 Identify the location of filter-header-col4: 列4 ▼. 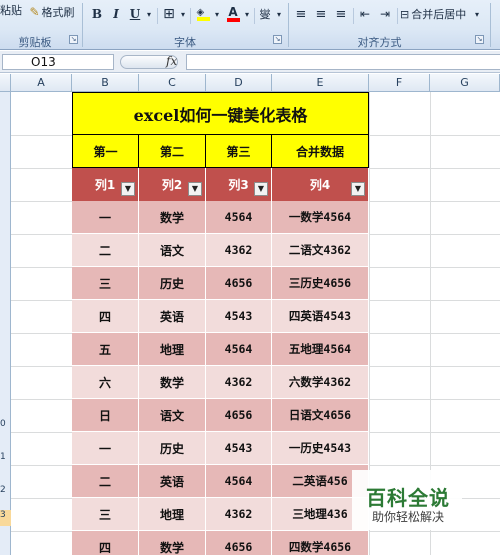
(320, 184).